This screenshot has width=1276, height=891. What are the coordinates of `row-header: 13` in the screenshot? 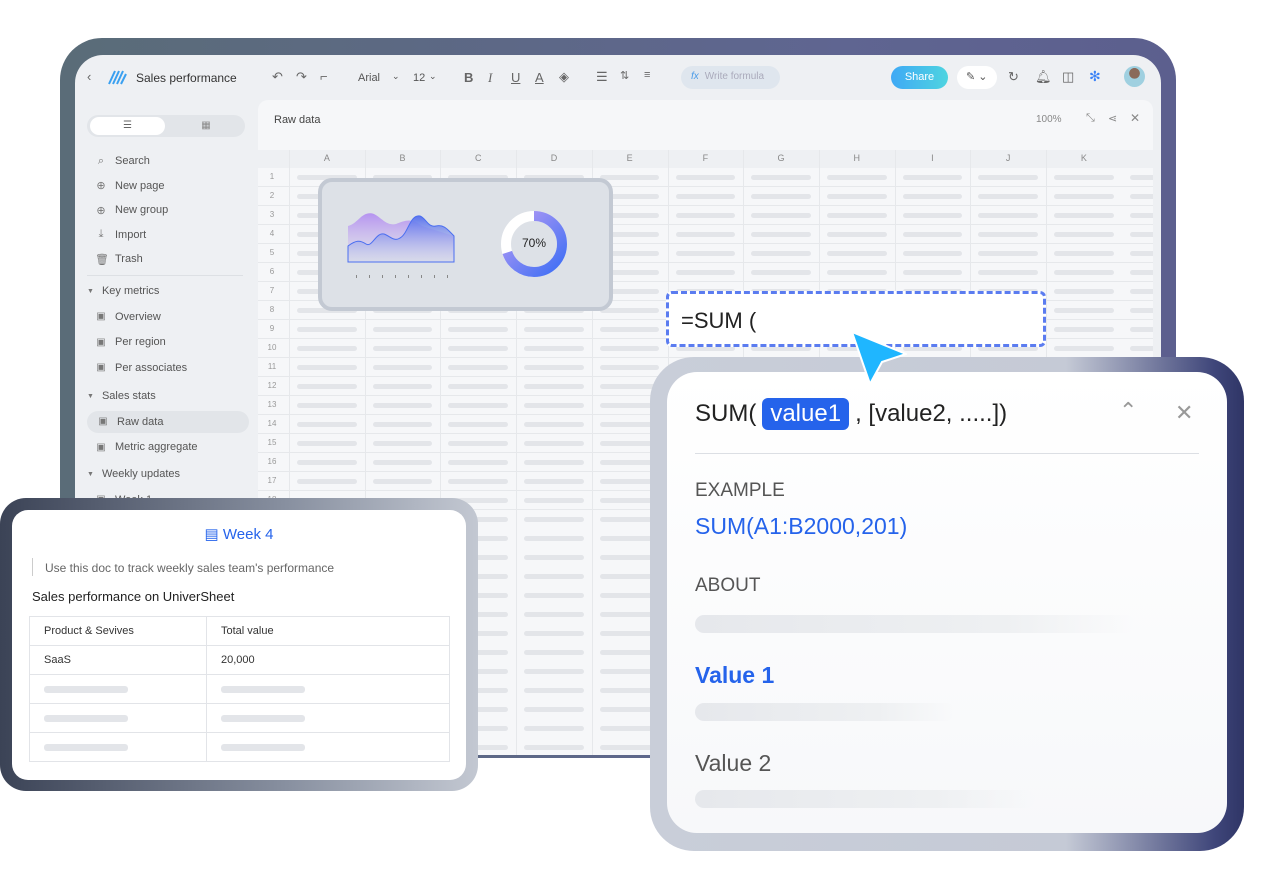 It's located at (272, 404).